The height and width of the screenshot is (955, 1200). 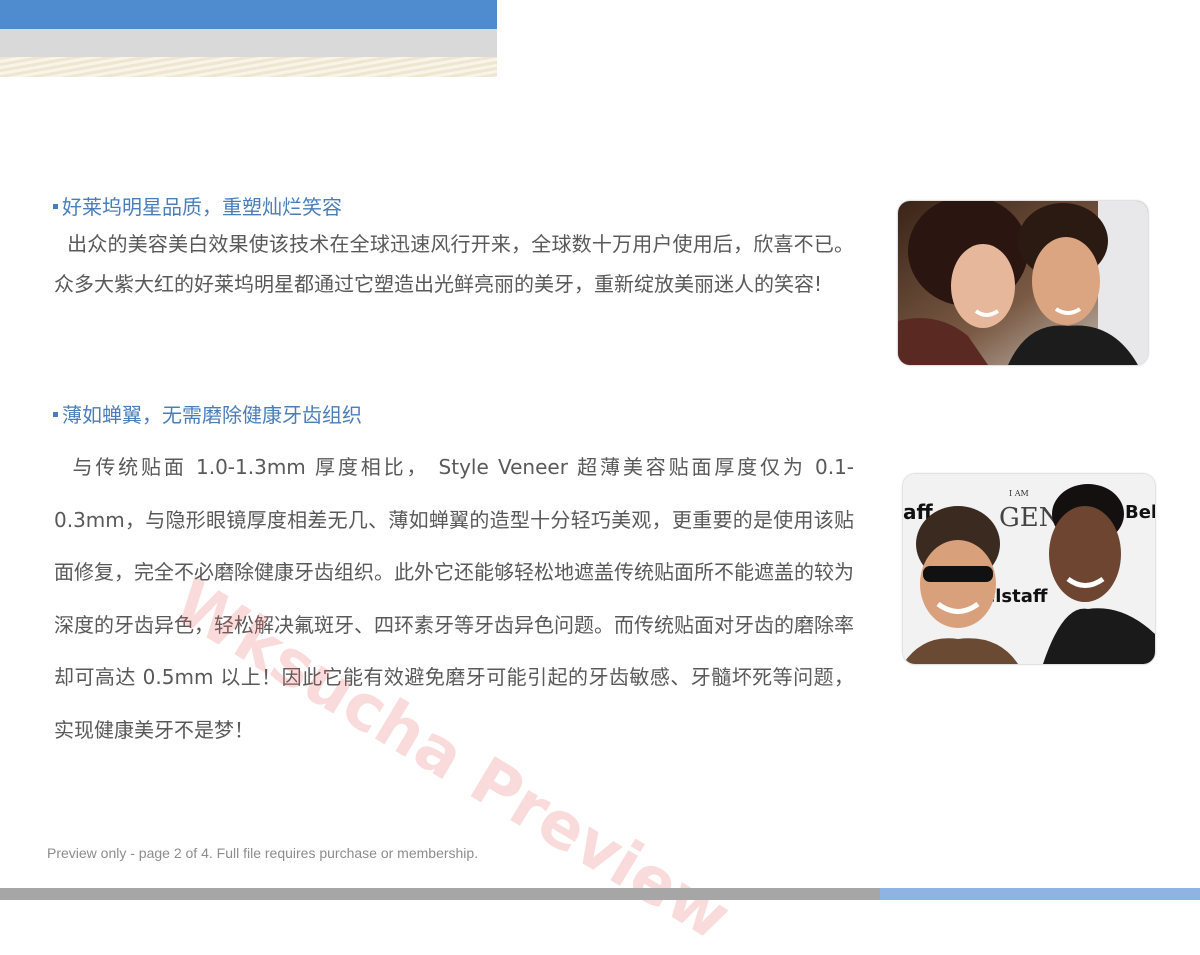 I want to click on backdrop-logo-text-3: GEN, so click(x=1030, y=518).